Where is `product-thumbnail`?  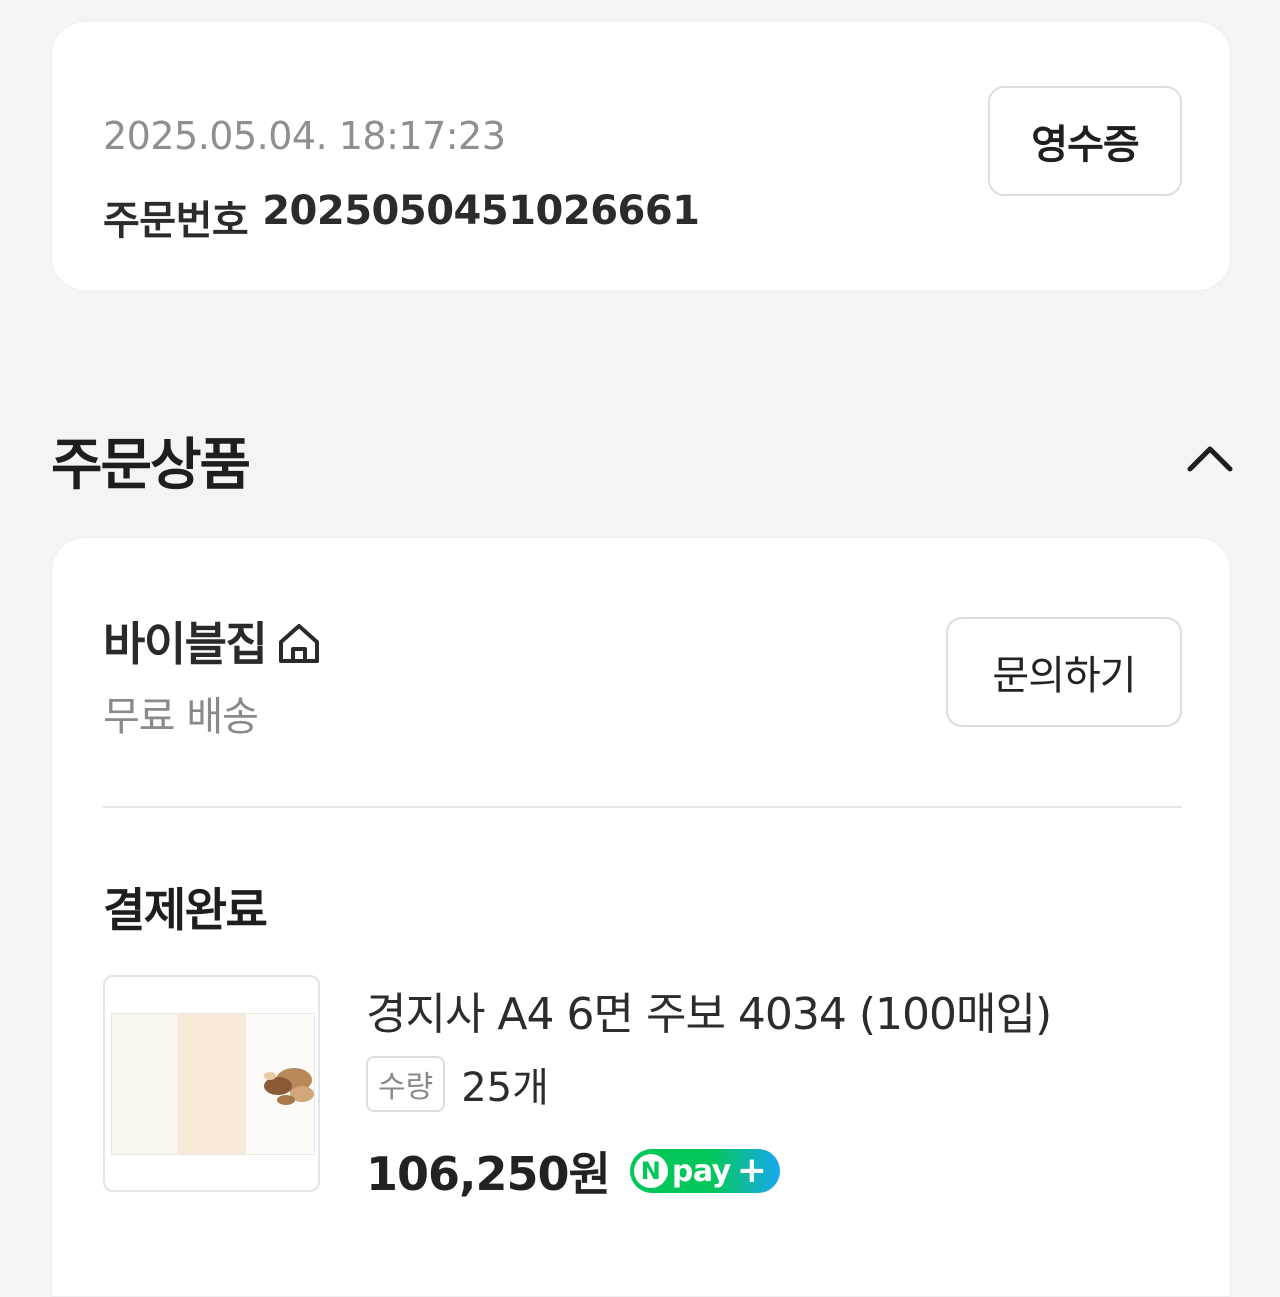 product-thumbnail is located at coordinates (211, 1083).